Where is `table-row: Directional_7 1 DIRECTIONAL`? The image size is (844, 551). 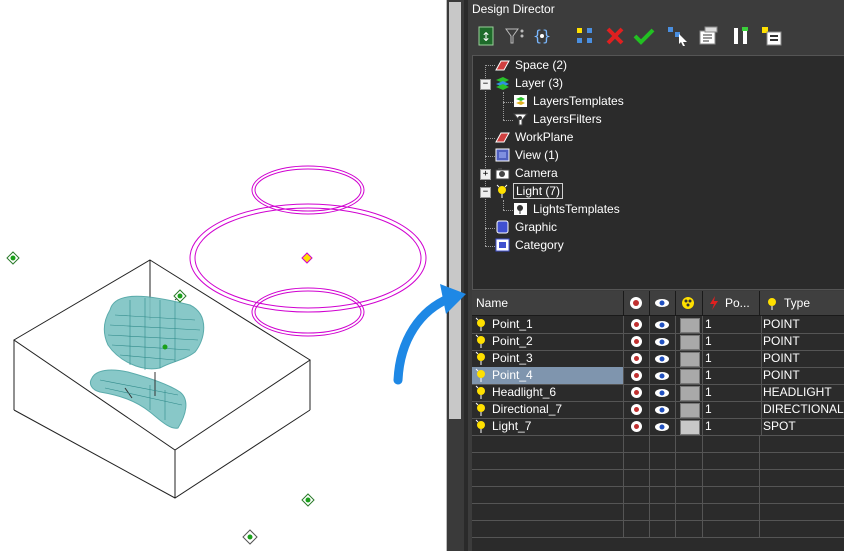 table-row: Directional_7 1 DIRECTIONAL is located at coordinates (658, 410).